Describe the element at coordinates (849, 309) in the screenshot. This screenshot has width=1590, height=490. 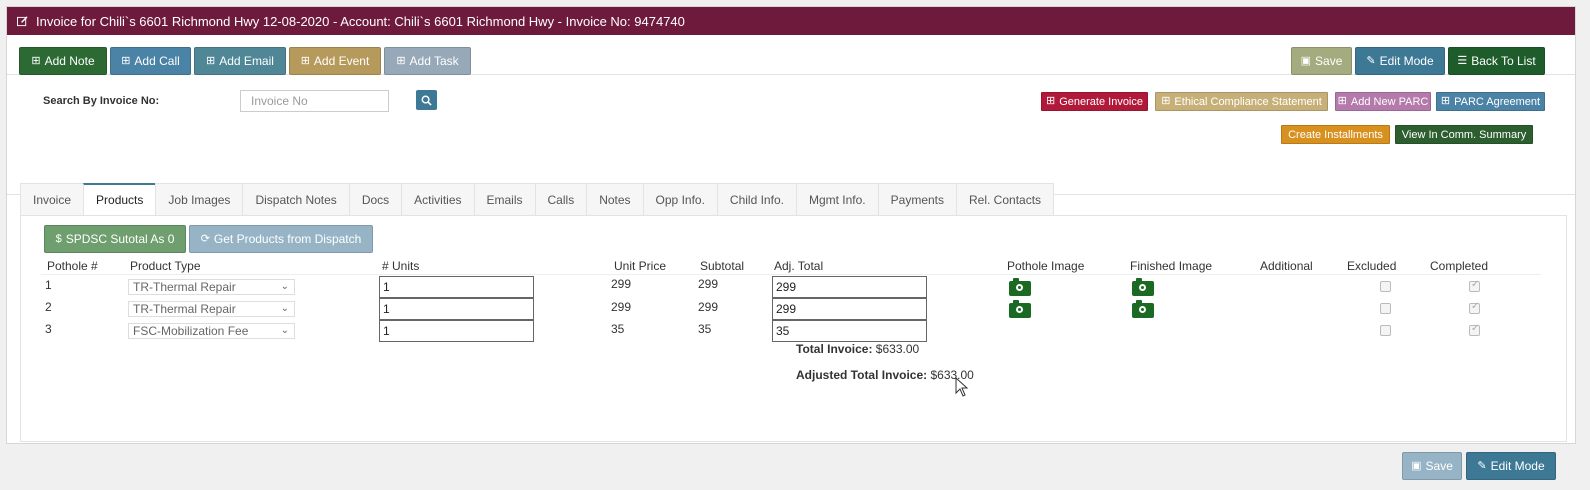
I see `row-2-adj-total-input: 299` at that location.